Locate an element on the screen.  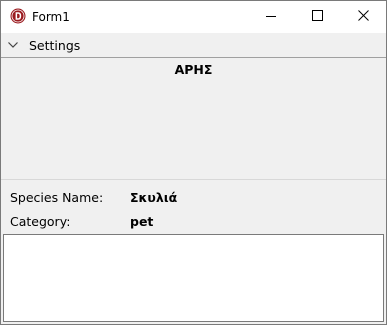
chevron-down-icon is located at coordinates (13, 45).